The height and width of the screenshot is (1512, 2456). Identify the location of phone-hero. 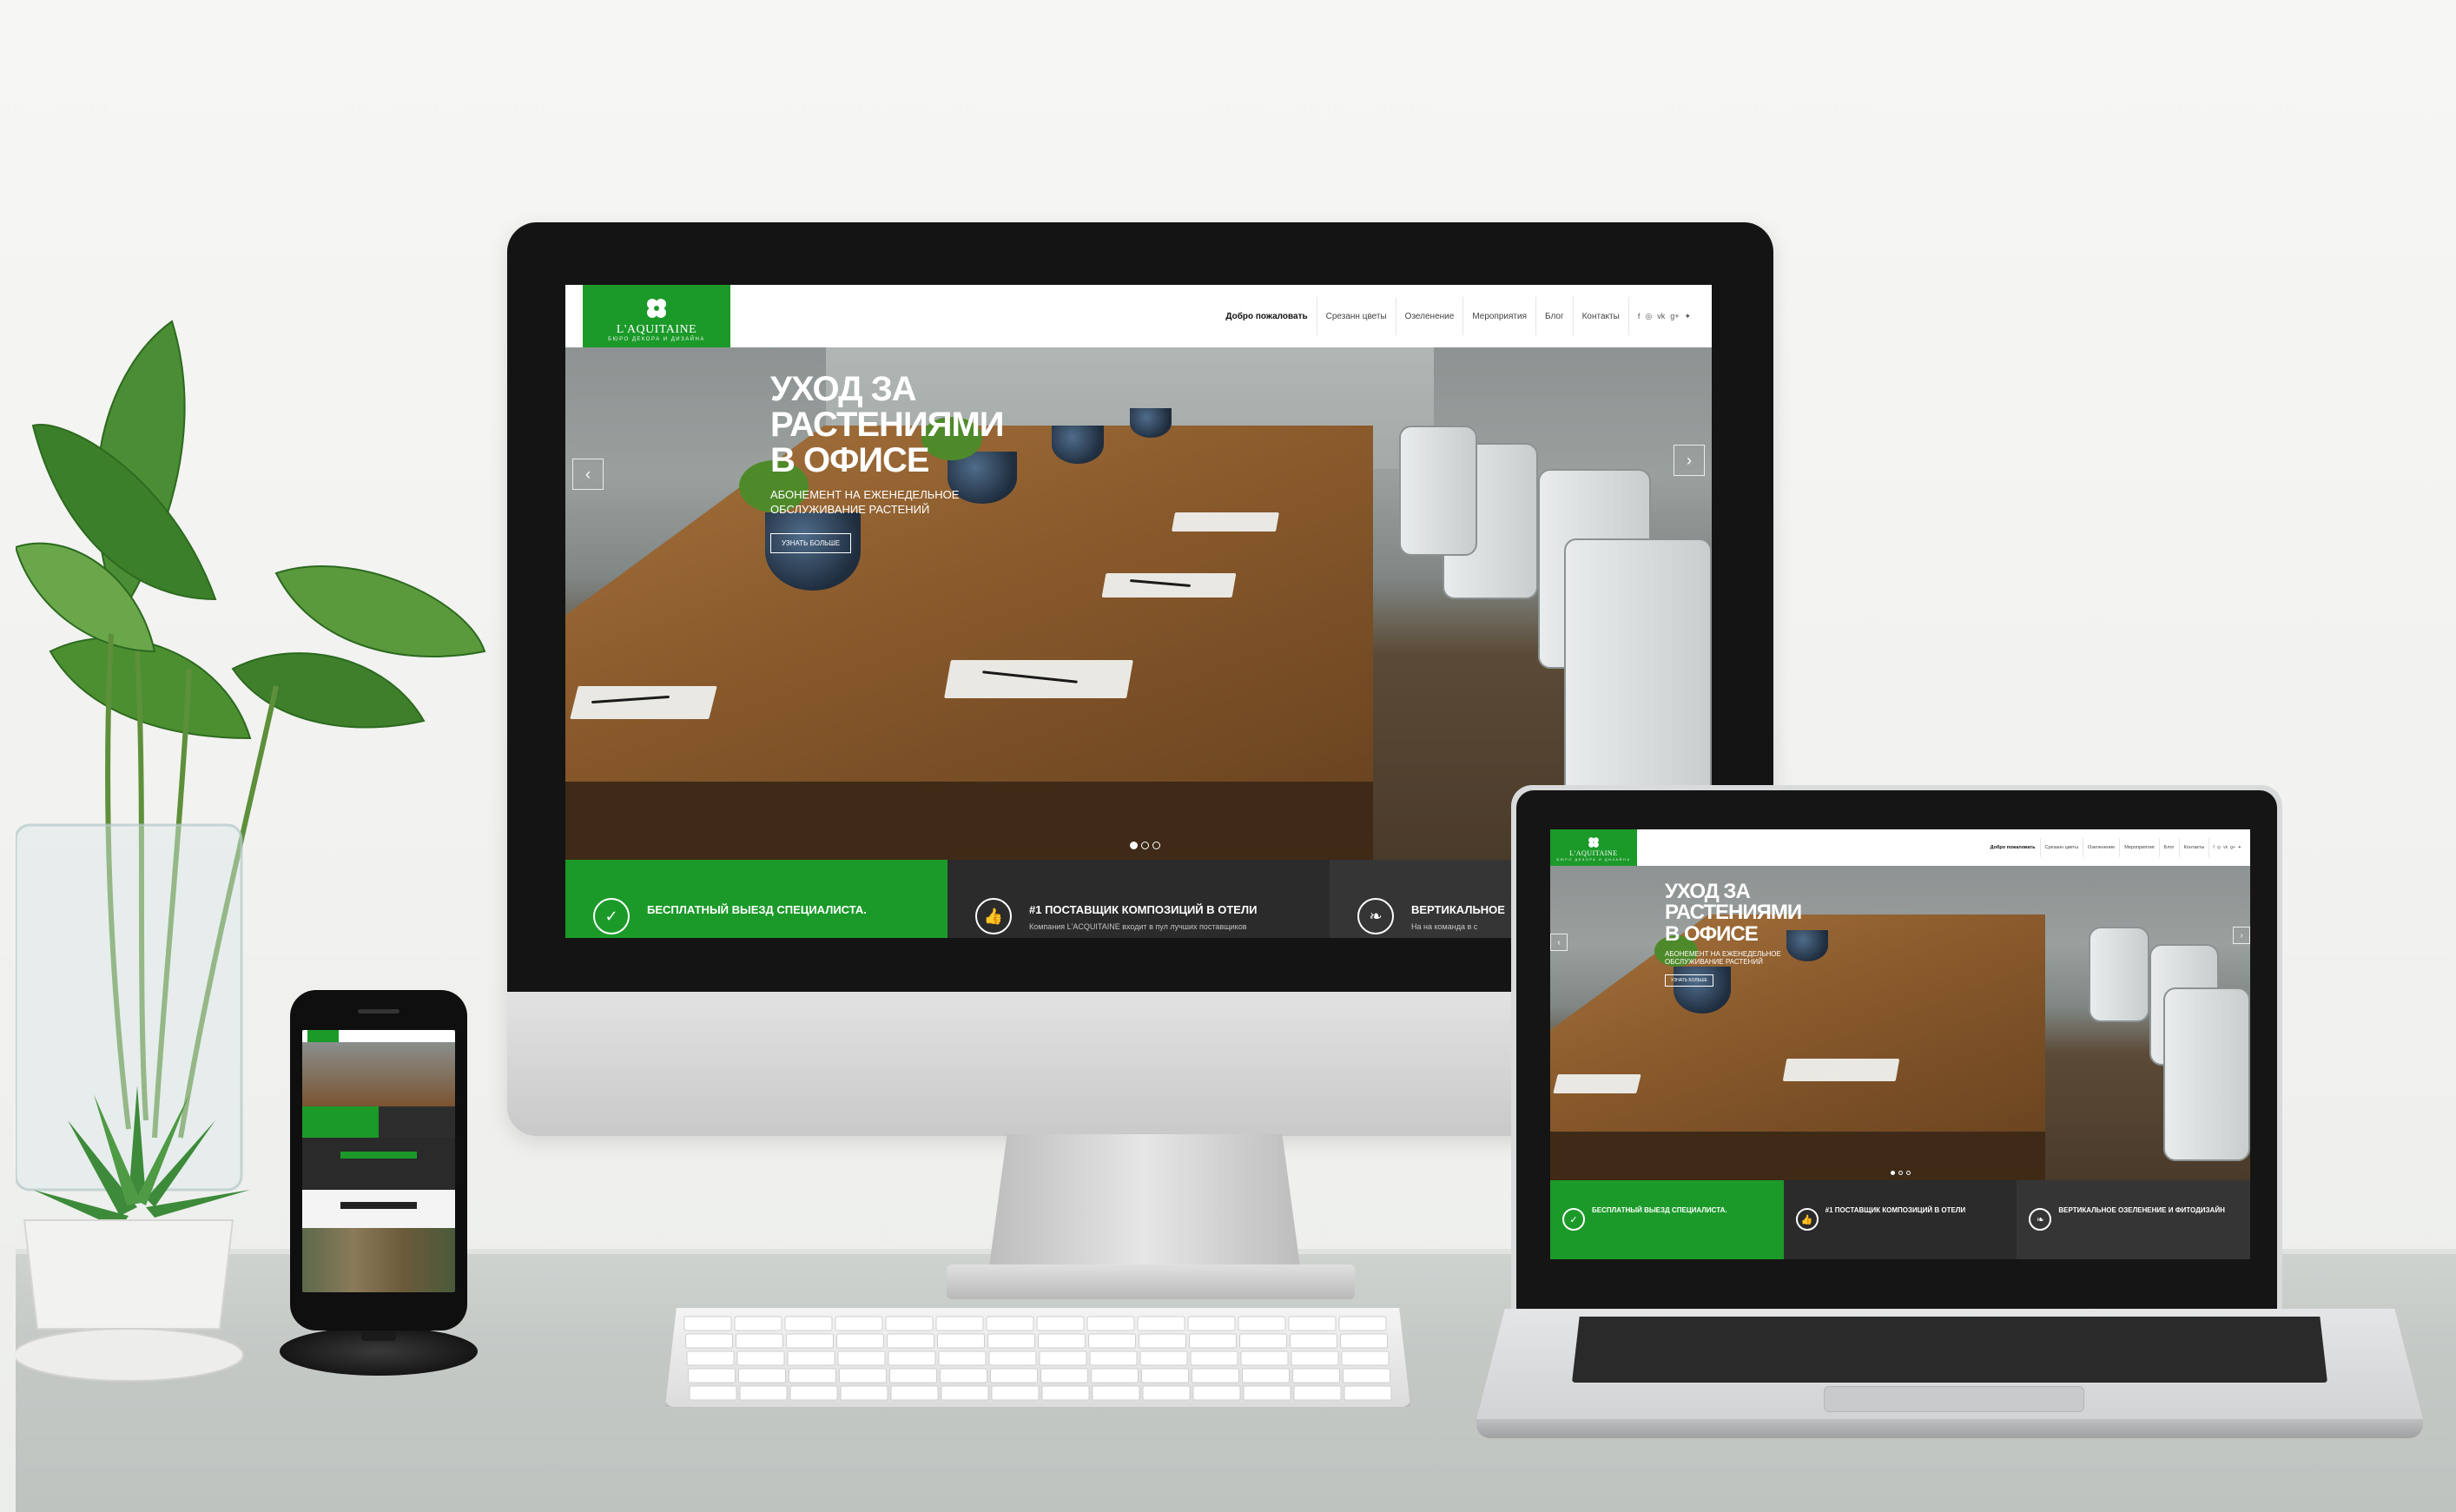
(378, 1074).